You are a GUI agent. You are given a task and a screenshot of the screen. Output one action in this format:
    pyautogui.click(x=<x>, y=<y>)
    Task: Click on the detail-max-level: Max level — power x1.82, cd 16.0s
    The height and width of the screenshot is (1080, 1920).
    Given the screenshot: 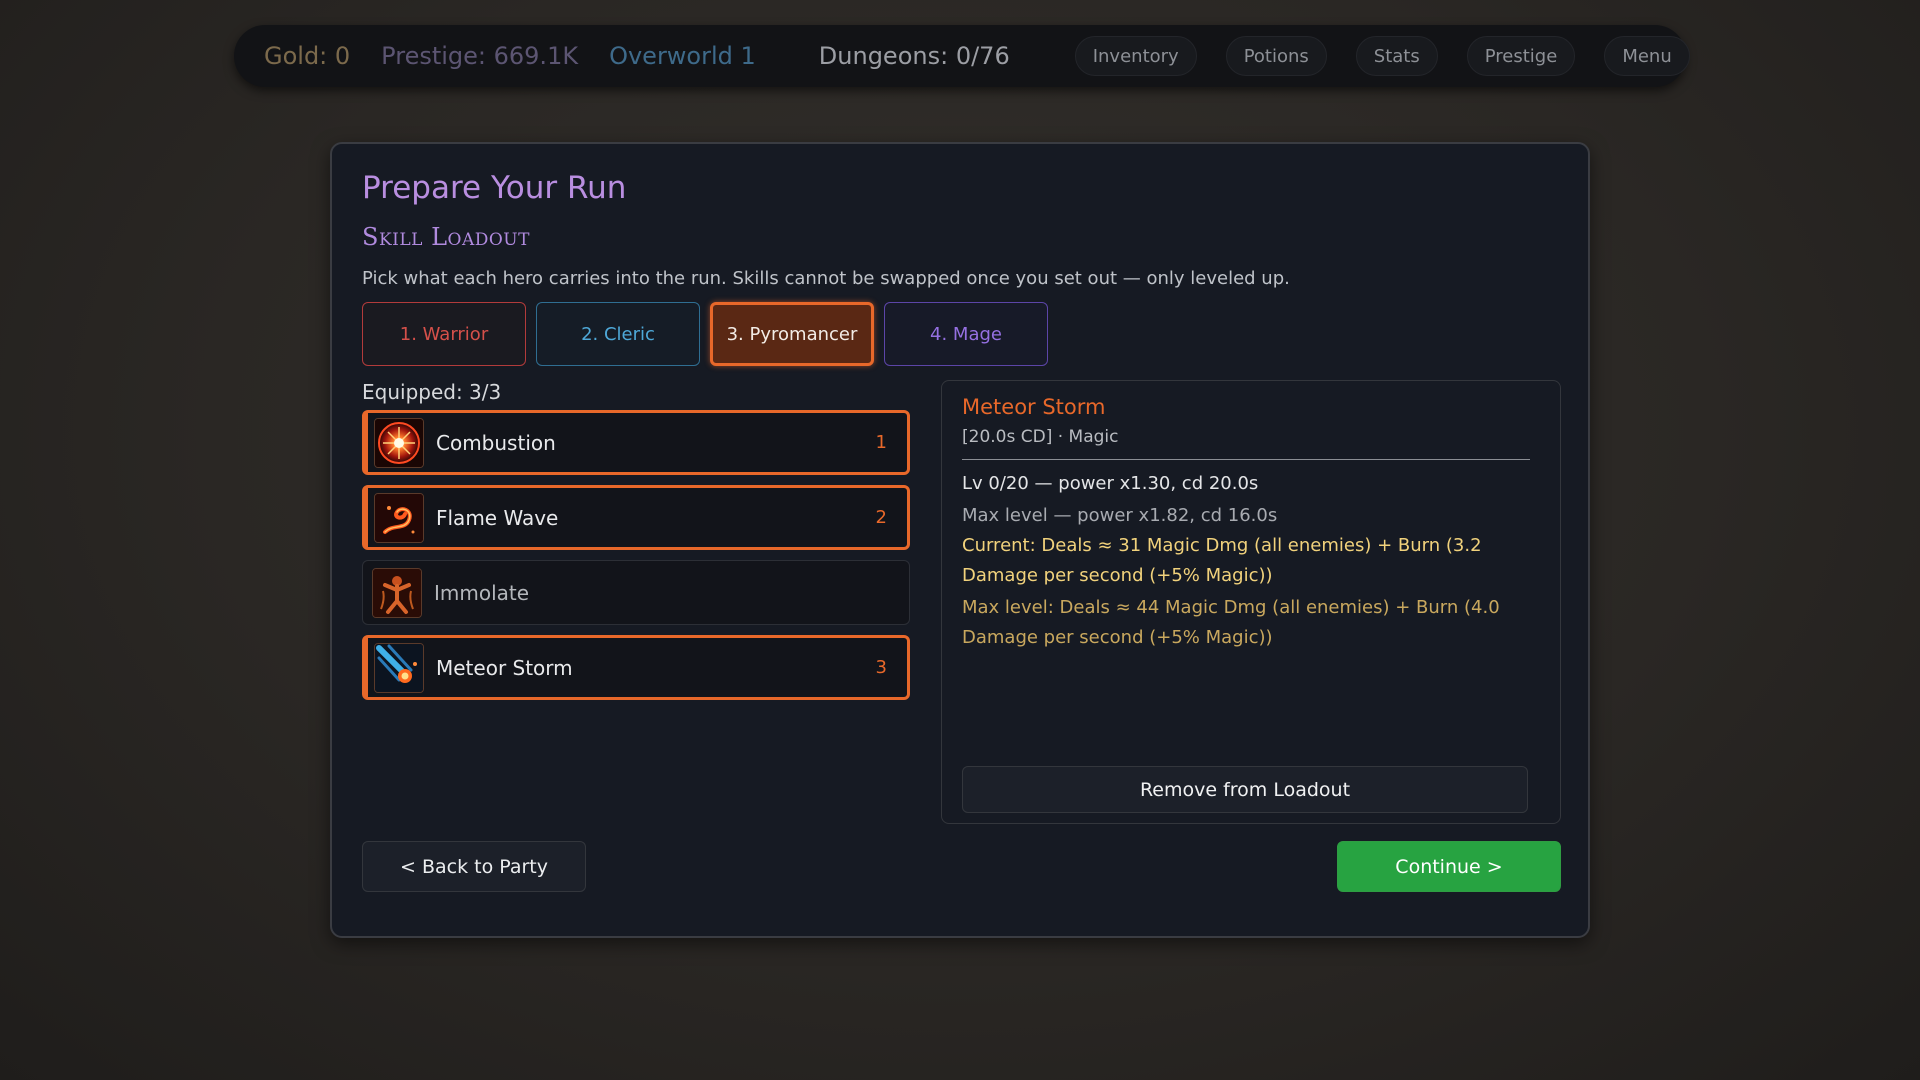 What is the action you would take?
    pyautogui.click(x=1120, y=515)
    